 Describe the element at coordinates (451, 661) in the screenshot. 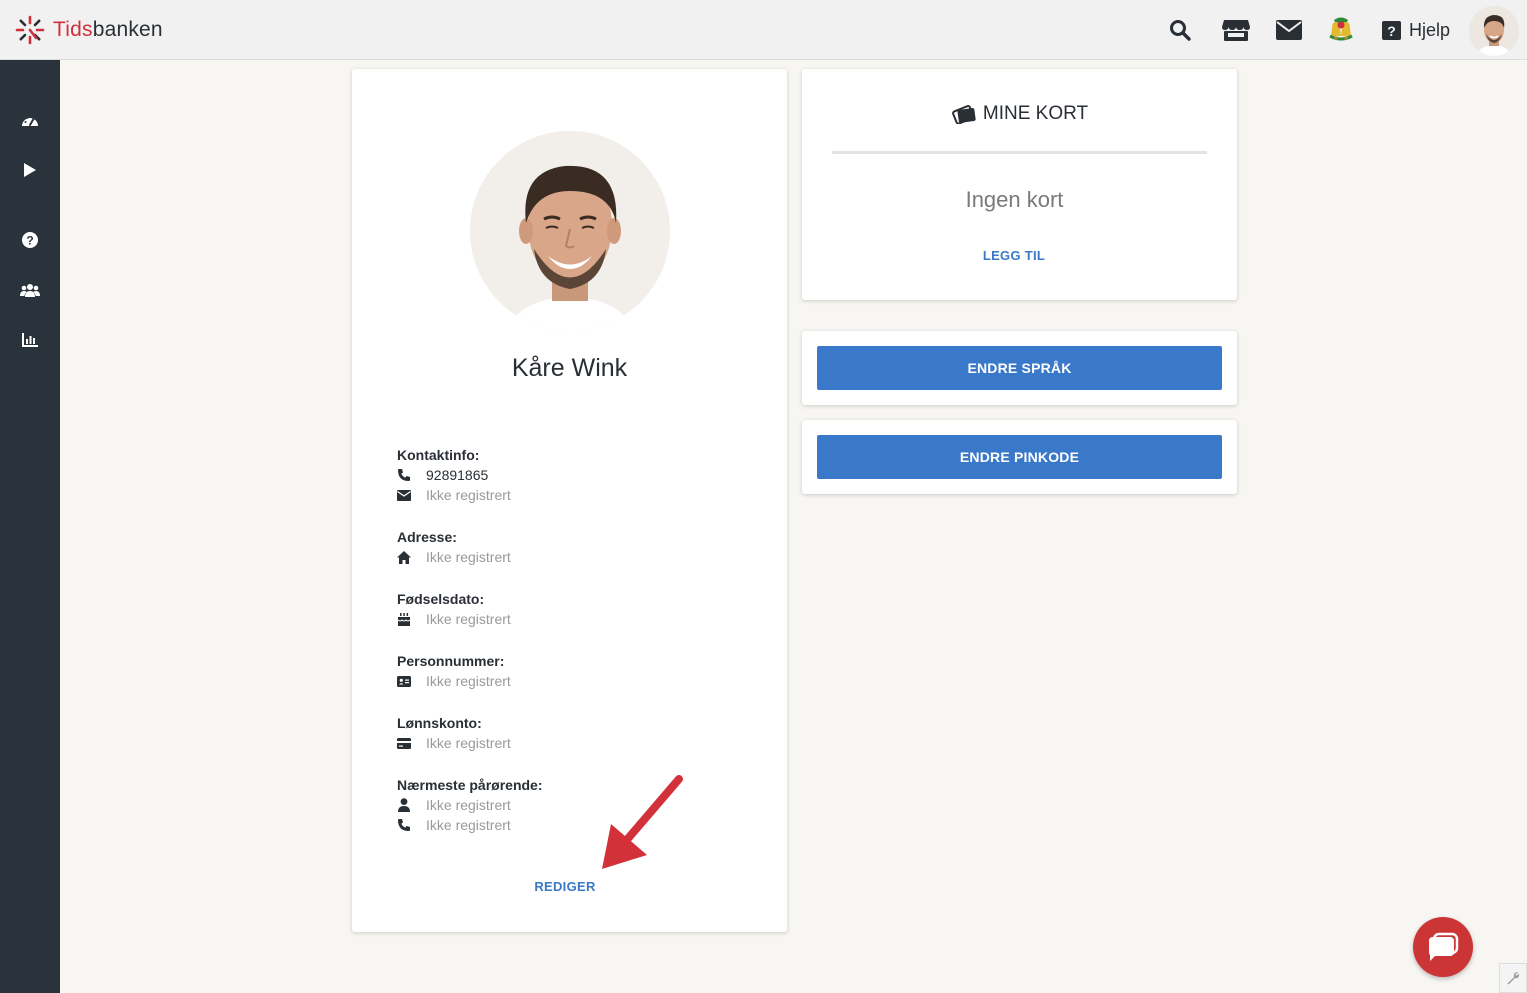

I see `personal-number-label: Personnummer:` at that location.